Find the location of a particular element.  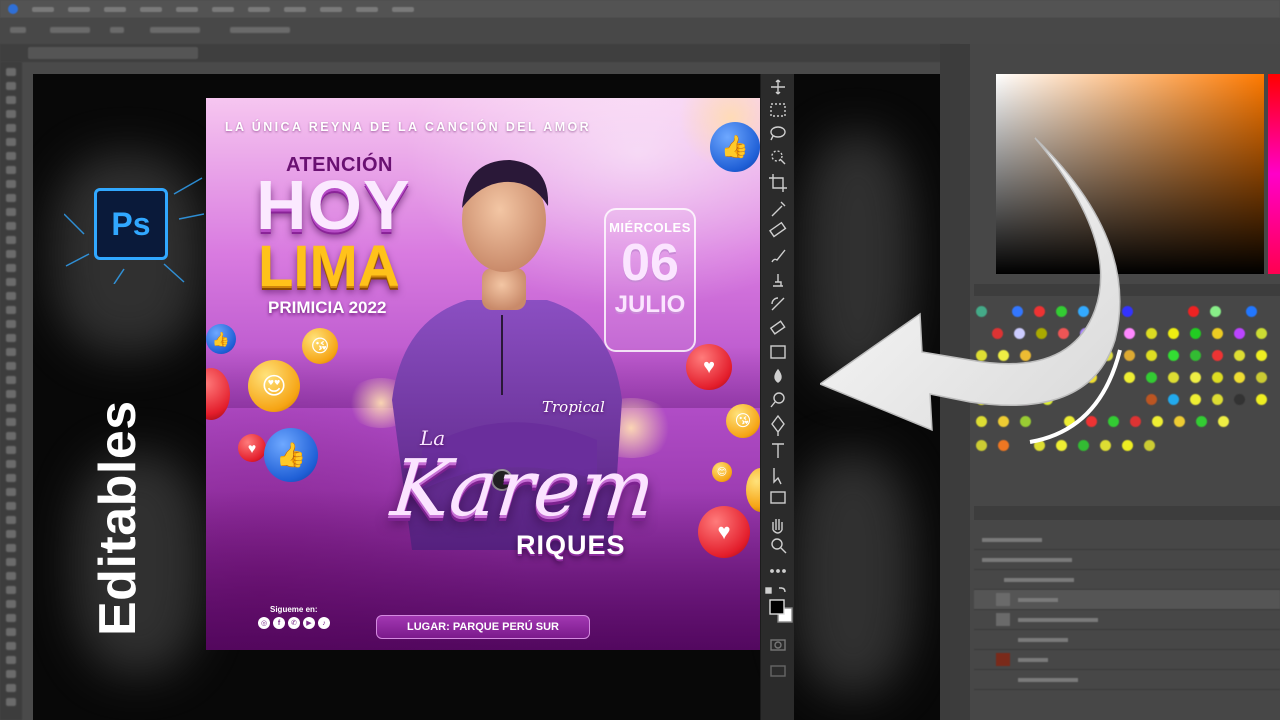

hand-tool-icon is located at coordinates (777, 526).